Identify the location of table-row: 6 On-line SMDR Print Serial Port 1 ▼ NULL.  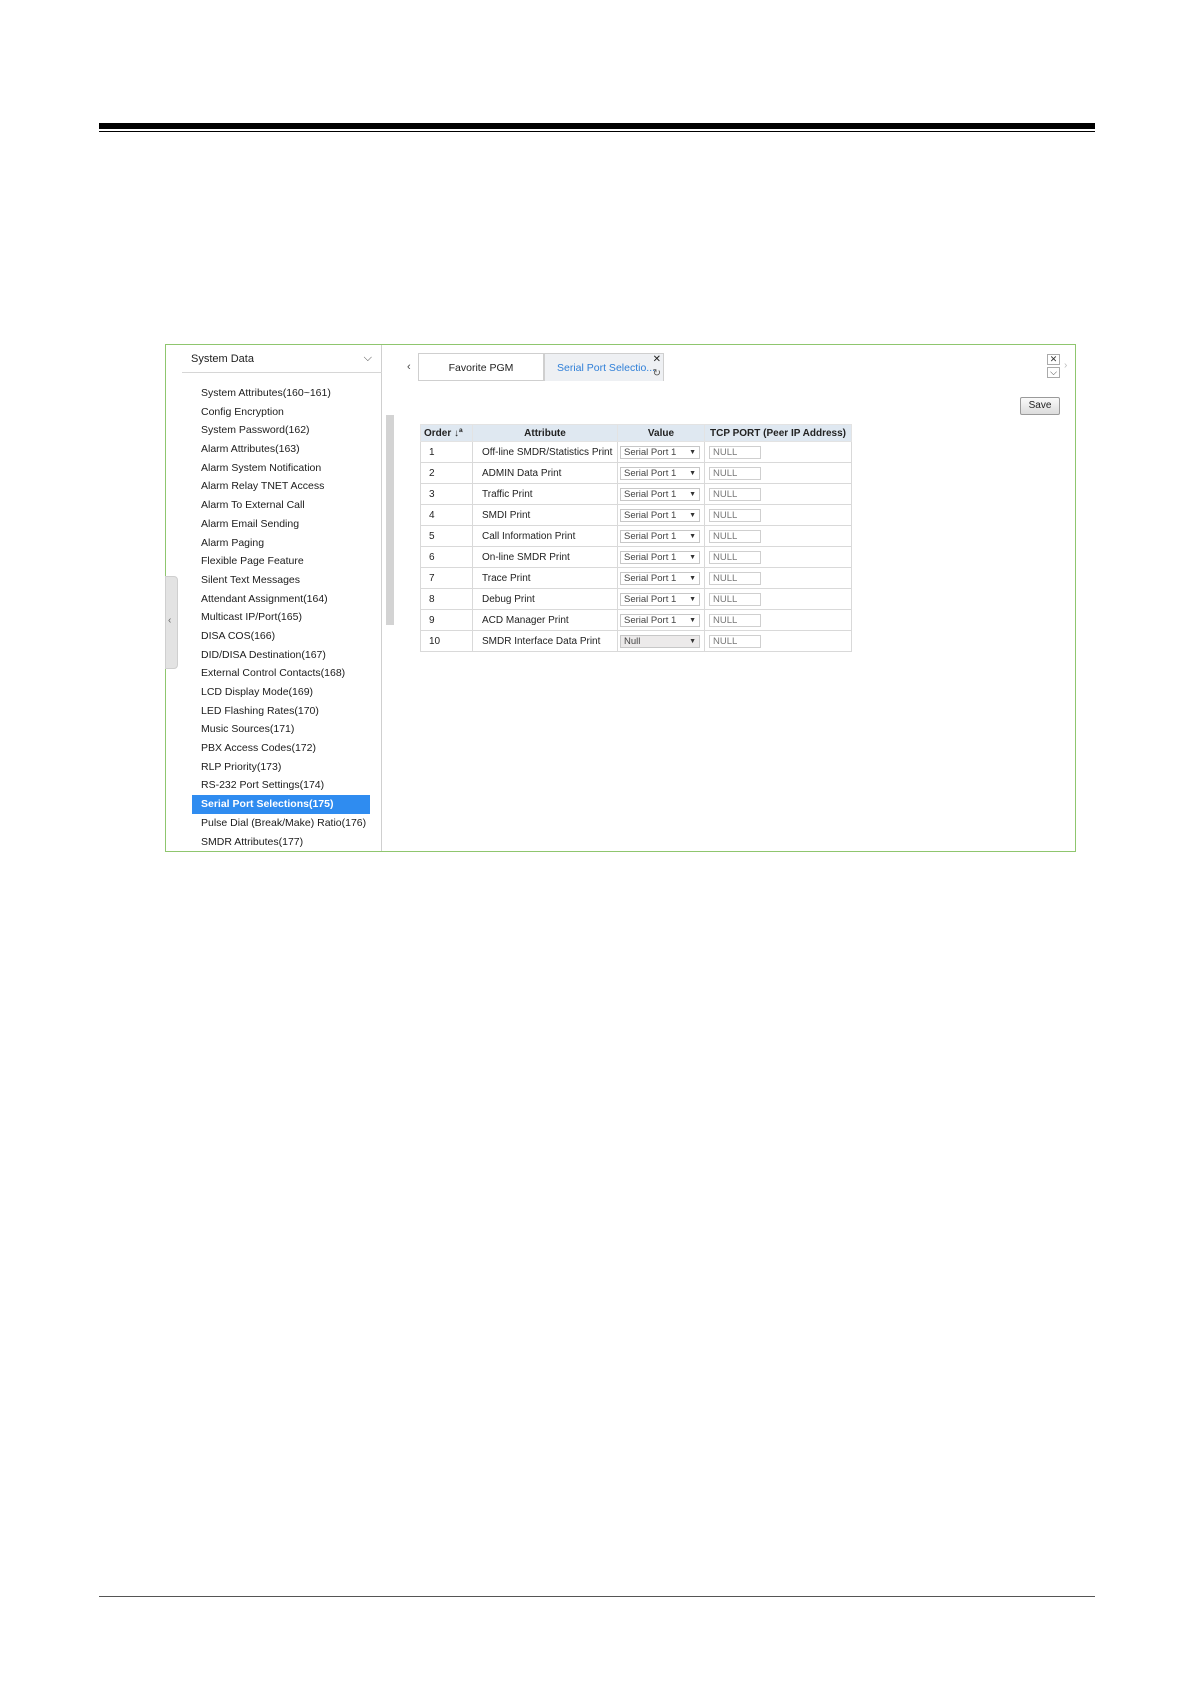
(636, 557).